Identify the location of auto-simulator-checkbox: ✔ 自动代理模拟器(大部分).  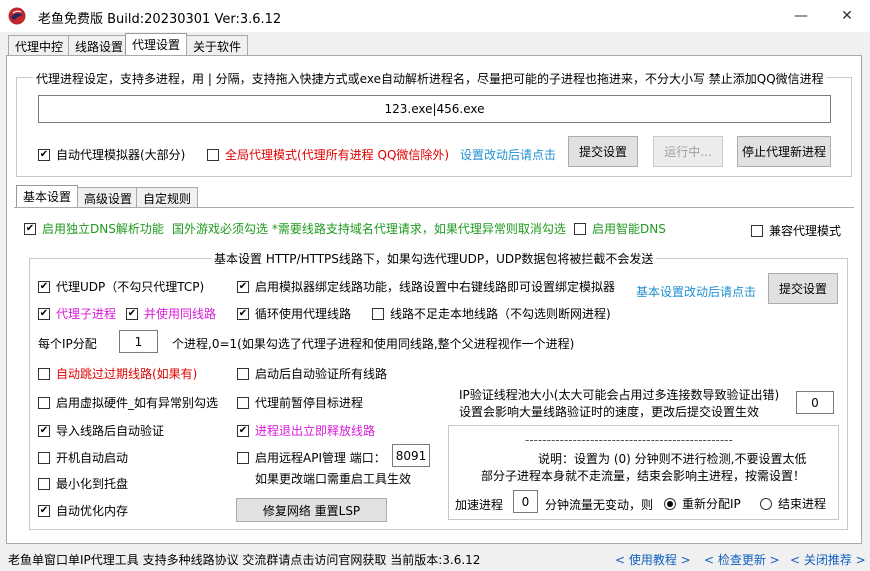
(111, 154).